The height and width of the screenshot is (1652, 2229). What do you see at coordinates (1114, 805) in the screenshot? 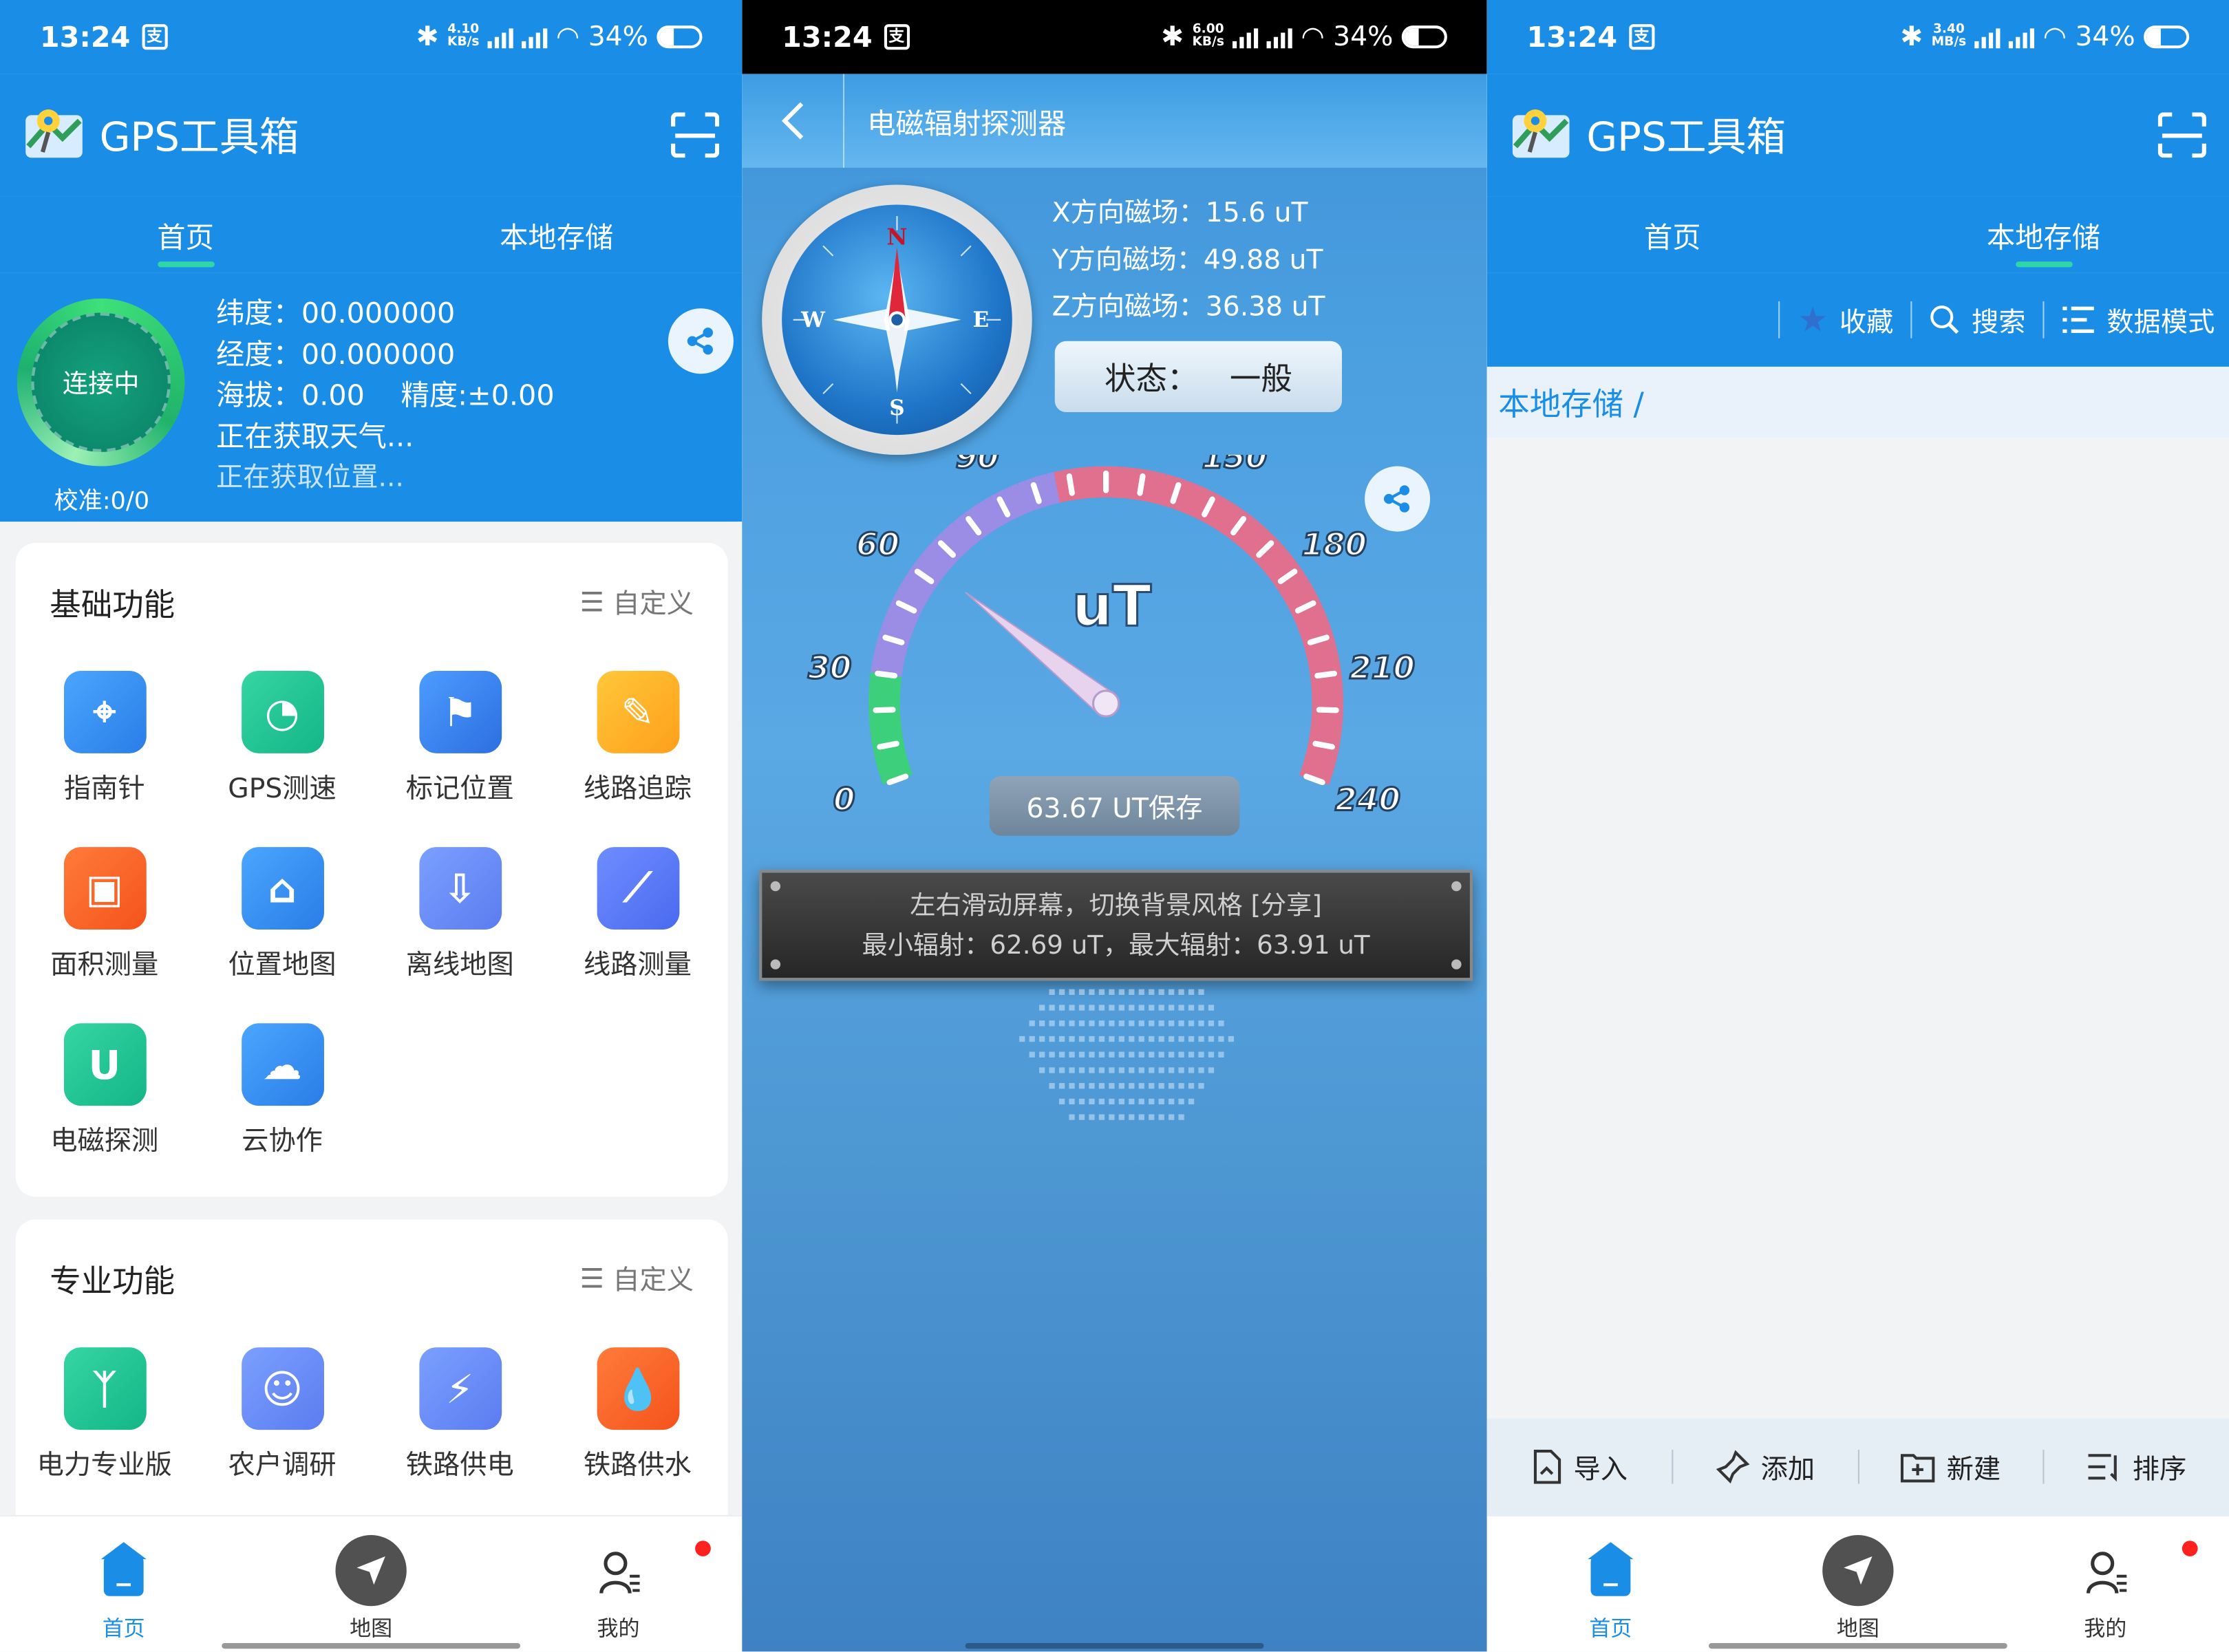
I see `save-reading-button: 63.67 UT保存` at bounding box center [1114, 805].